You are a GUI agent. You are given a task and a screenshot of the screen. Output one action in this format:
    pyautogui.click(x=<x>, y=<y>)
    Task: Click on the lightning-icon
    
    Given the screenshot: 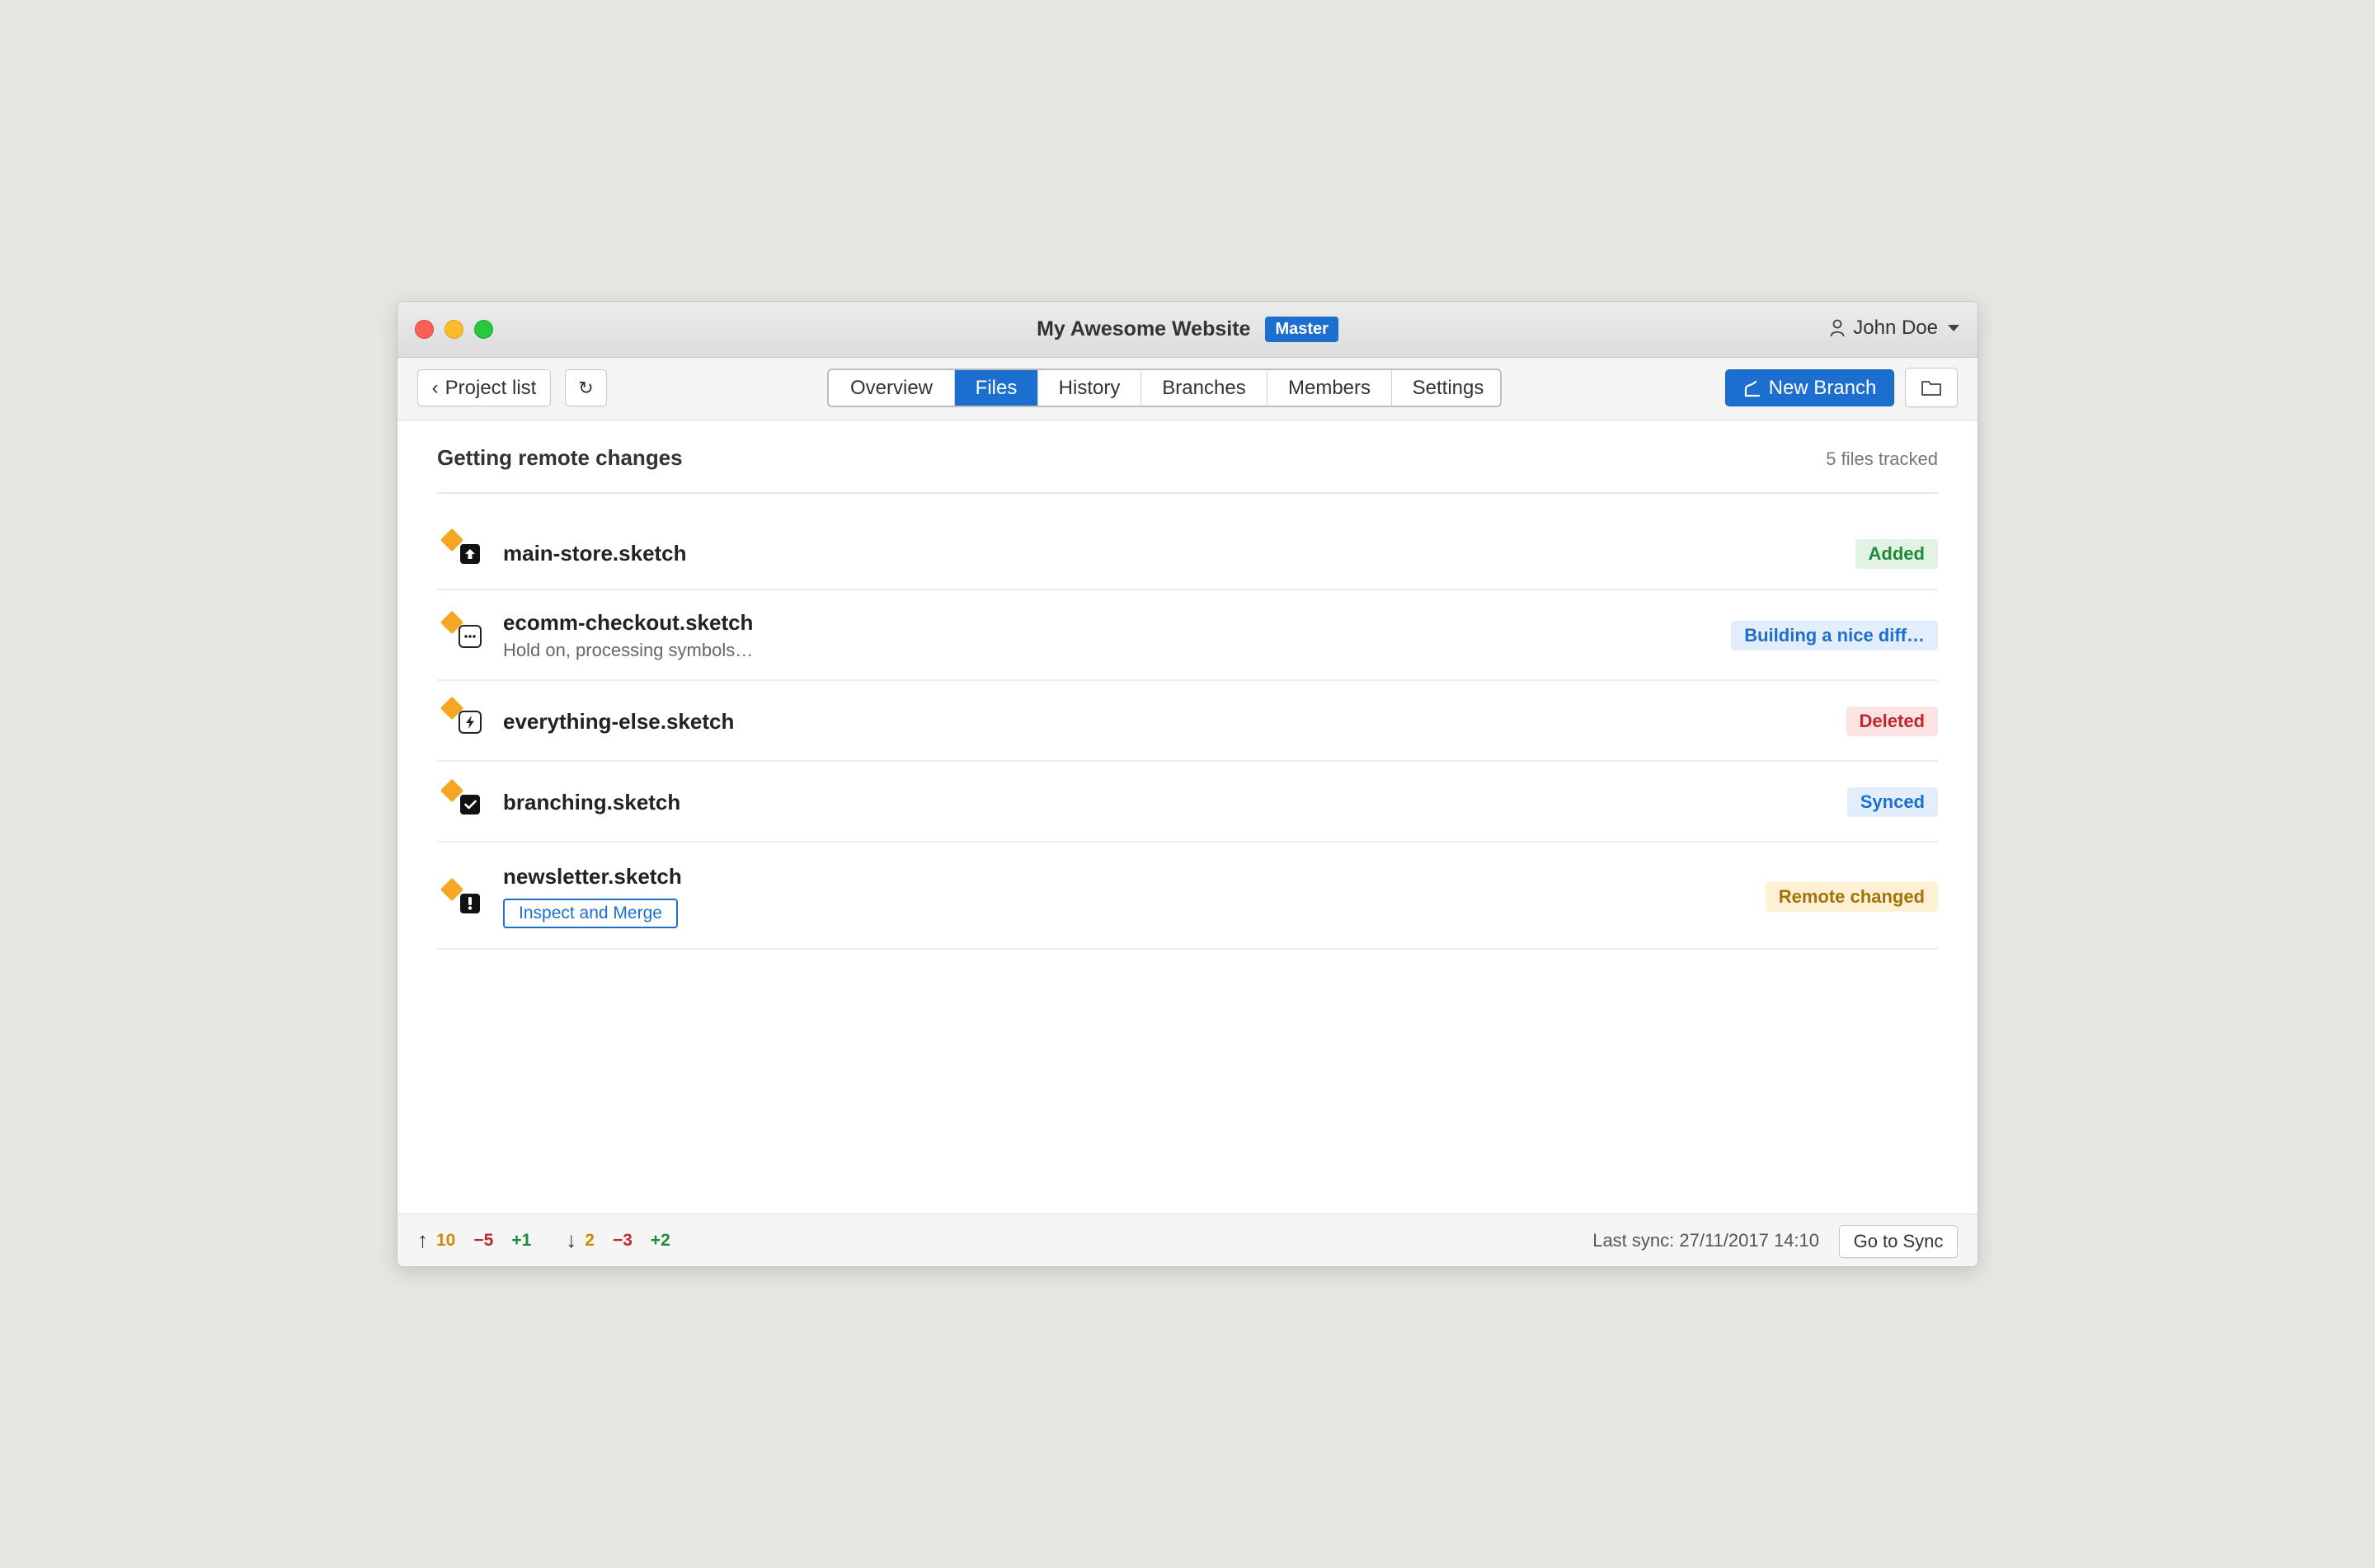 What is the action you would take?
    pyautogui.click(x=470, y=722)
    